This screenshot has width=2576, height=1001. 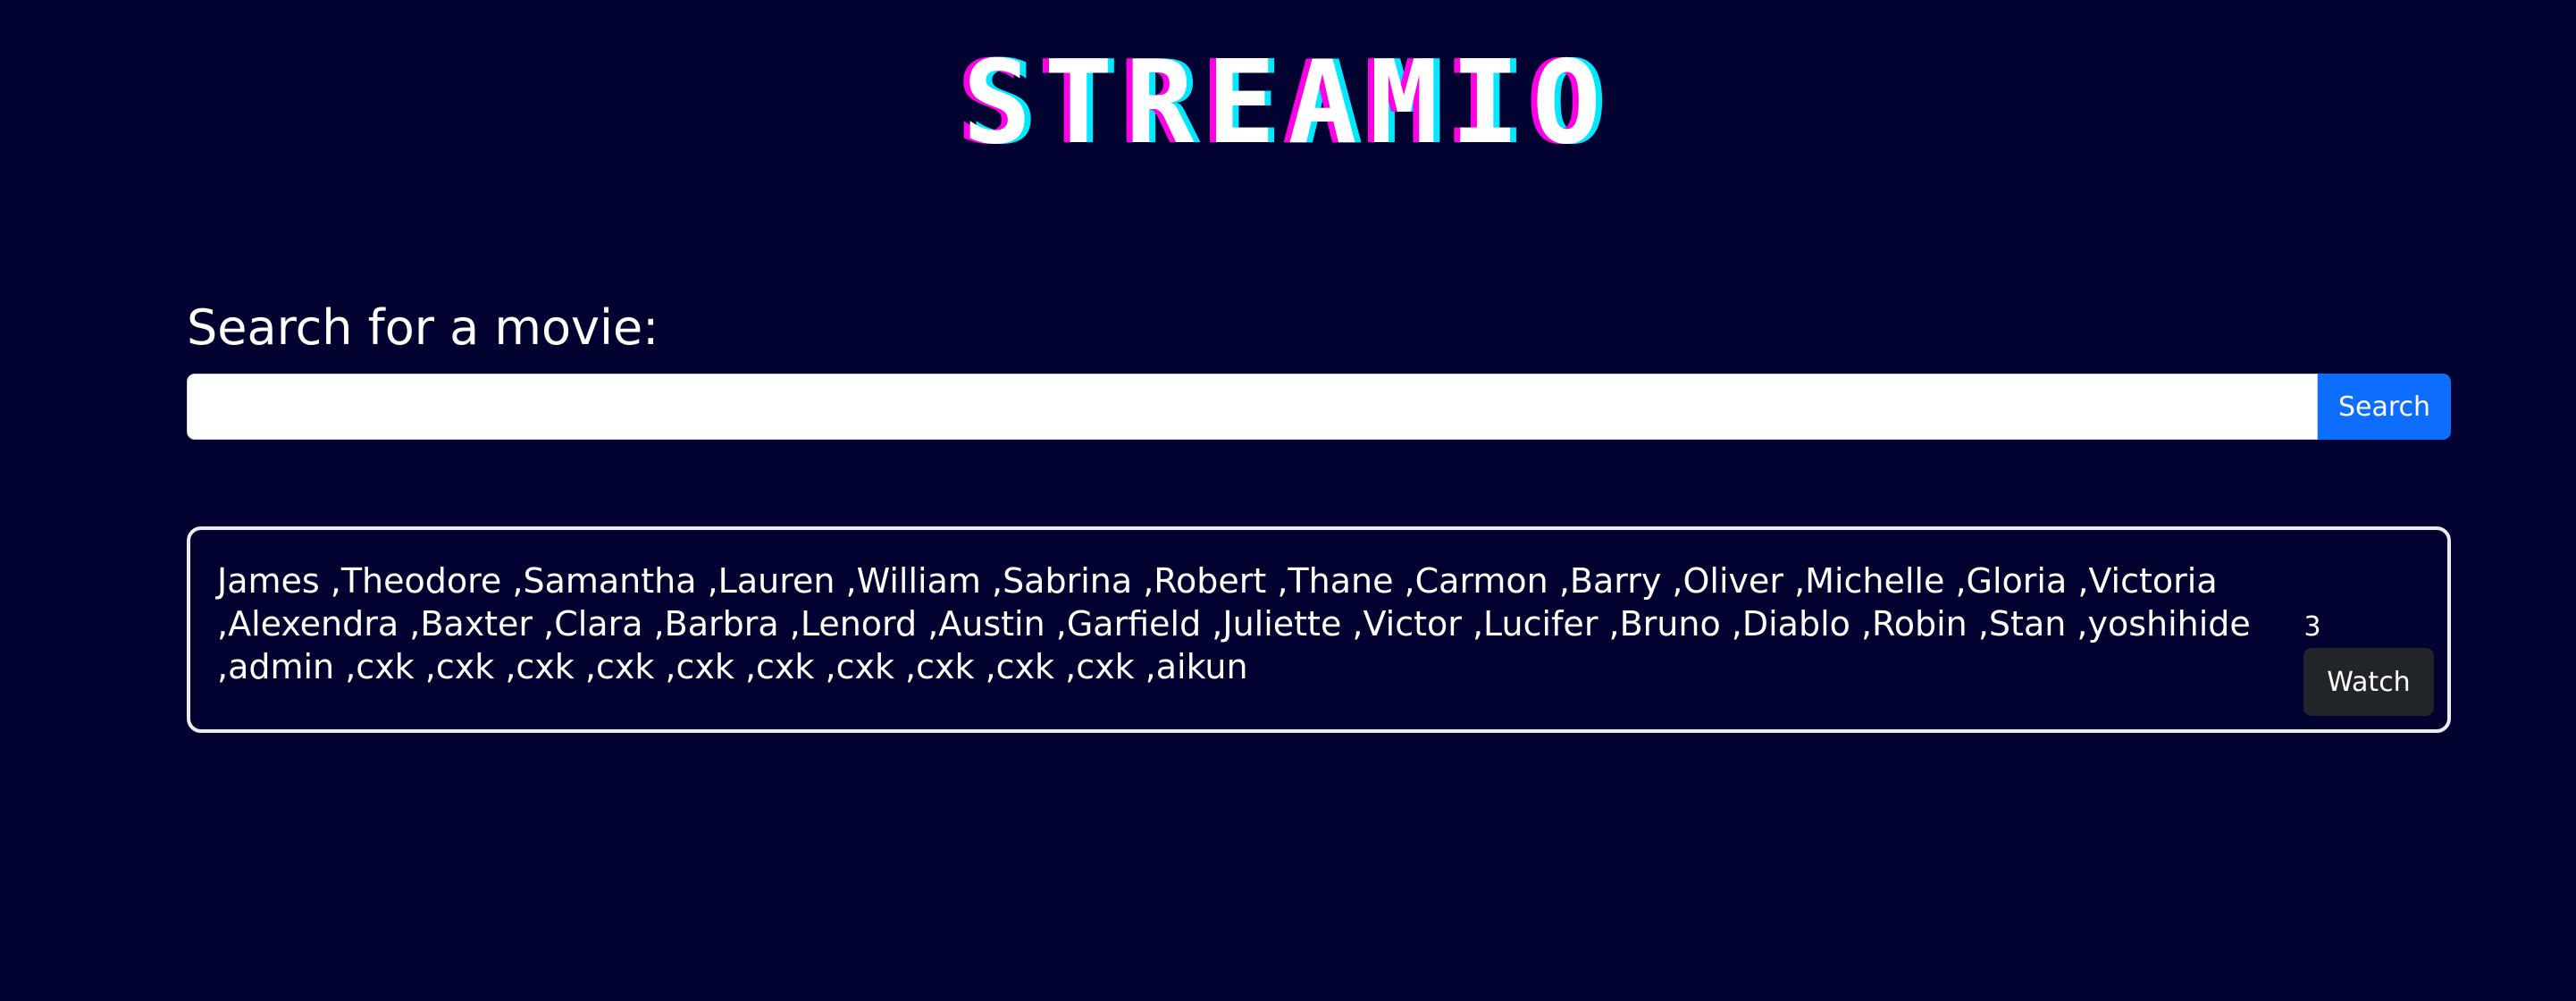 What do you see at coordinates (2312, 627) in the screenshot?
I see `result-count: 3` at bounding box center [2312, 627].